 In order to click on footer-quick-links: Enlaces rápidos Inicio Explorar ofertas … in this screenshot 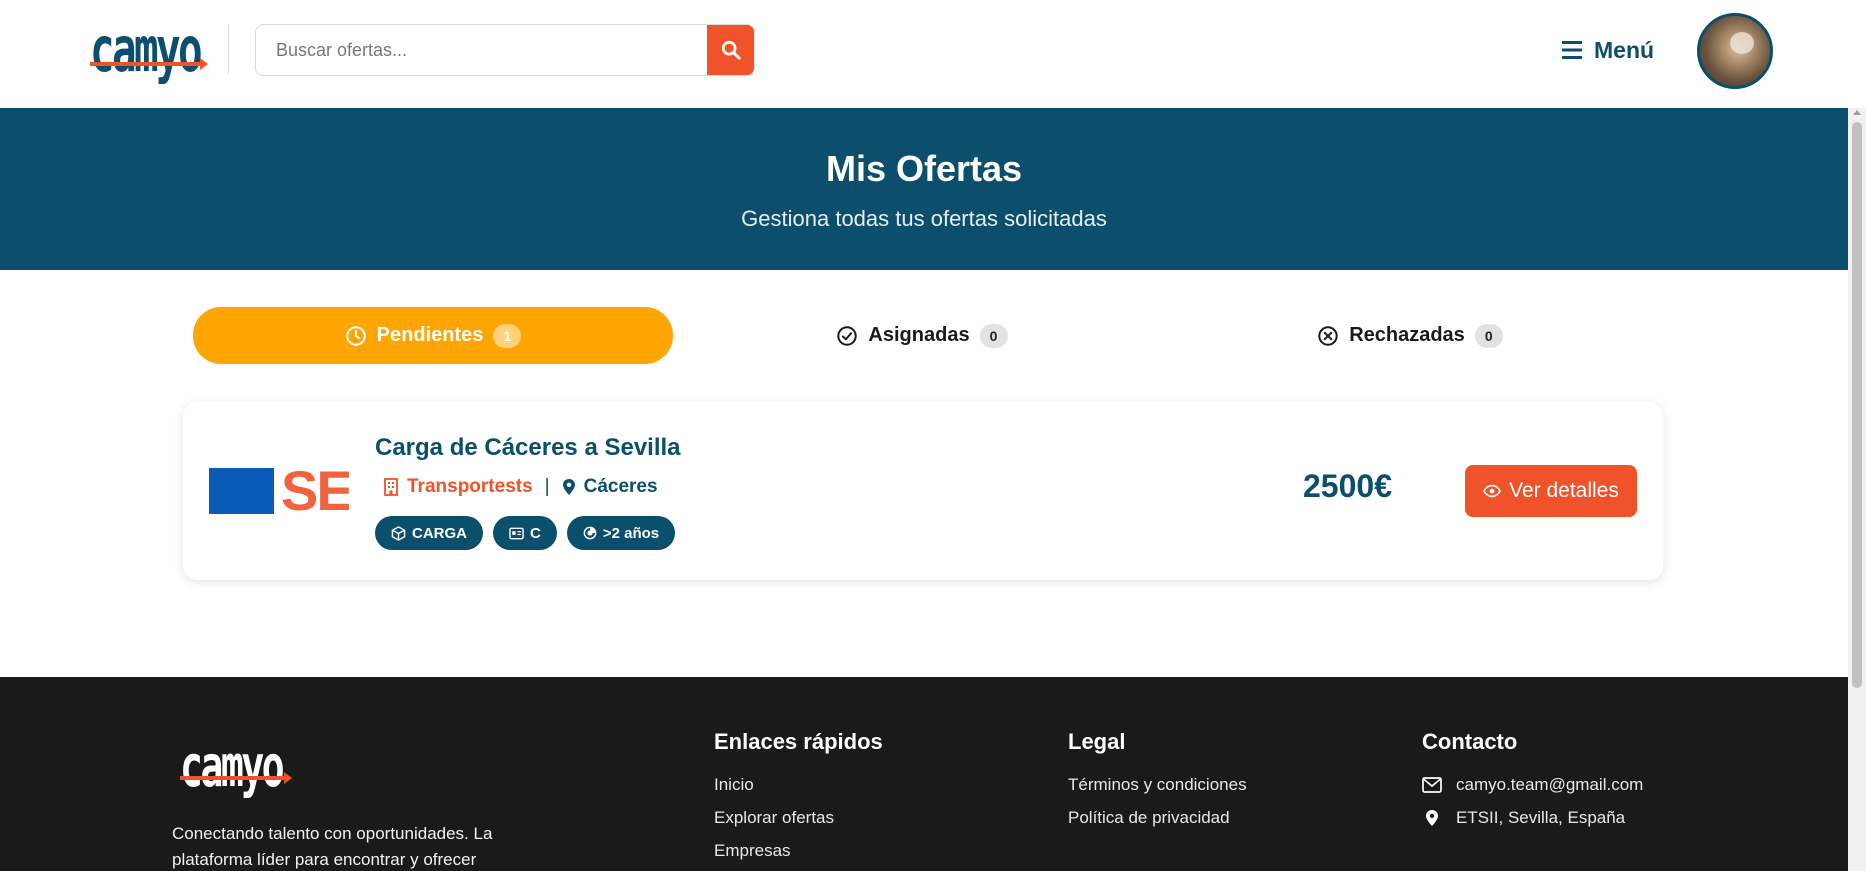, I will do `click(798, 800)`.